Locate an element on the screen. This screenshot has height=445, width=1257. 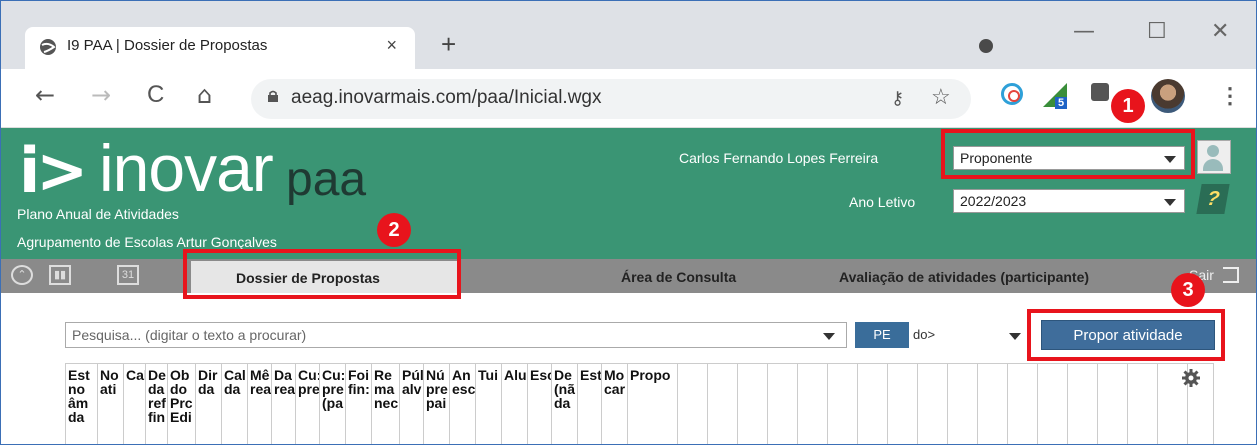
column-header: Mê rea is located at coordinates (260, 404).